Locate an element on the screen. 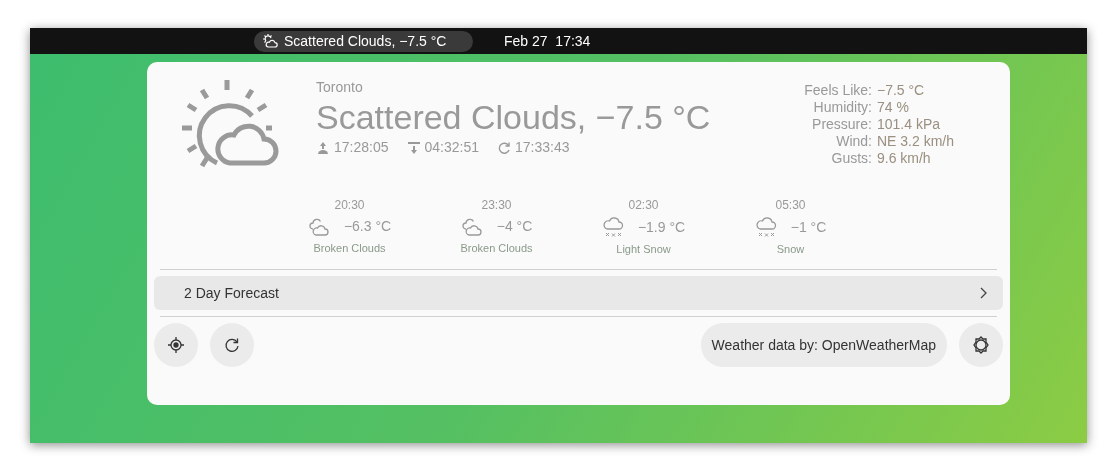  provider-button: Weather data by: OpenWeatherMap is located at coordinates (823, 345).